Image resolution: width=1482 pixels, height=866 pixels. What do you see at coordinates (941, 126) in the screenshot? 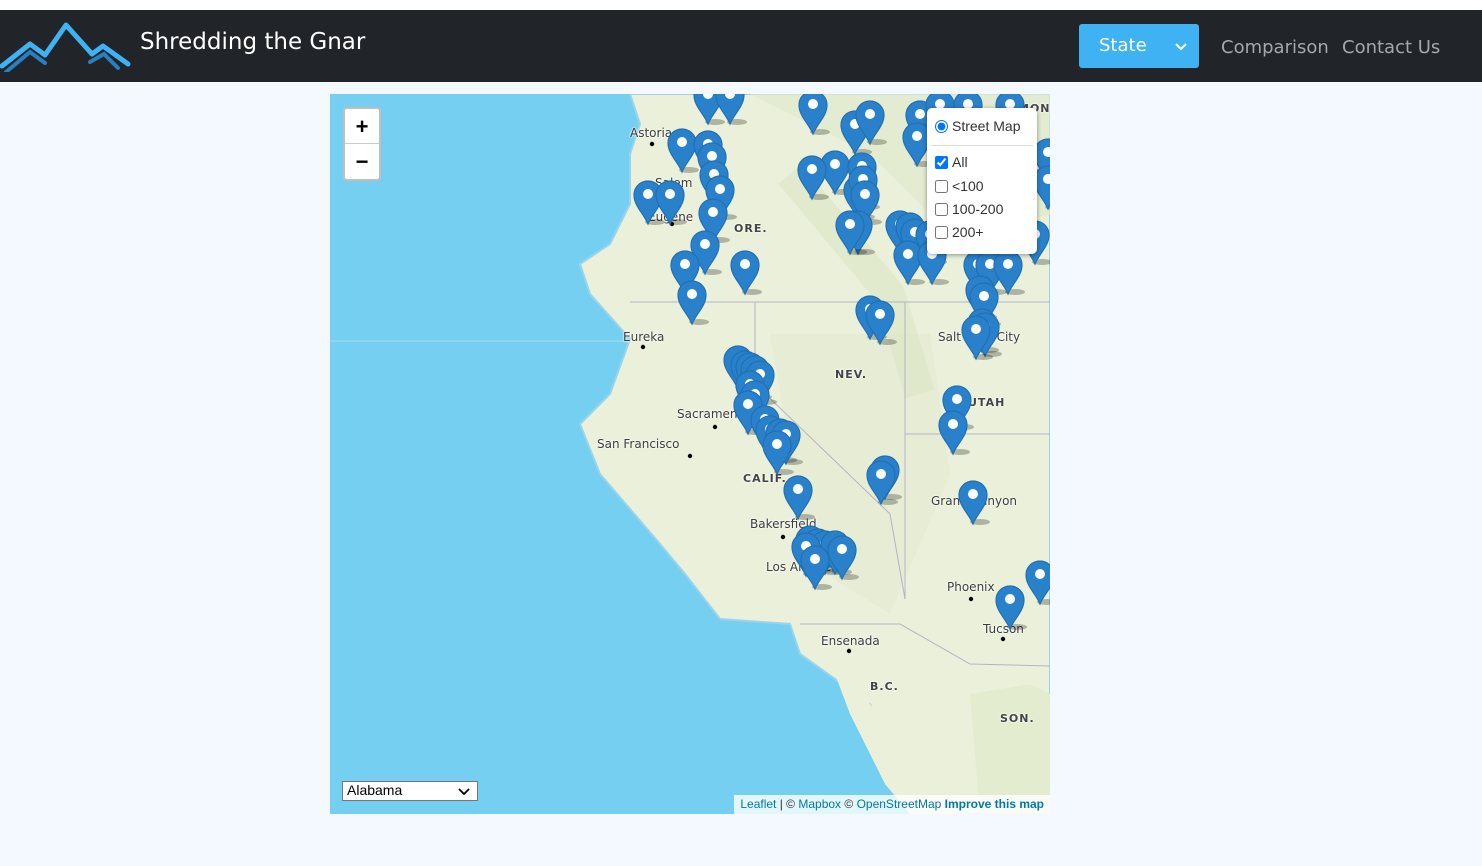
I see `street-map-radio` at bounding box center [941, 126].